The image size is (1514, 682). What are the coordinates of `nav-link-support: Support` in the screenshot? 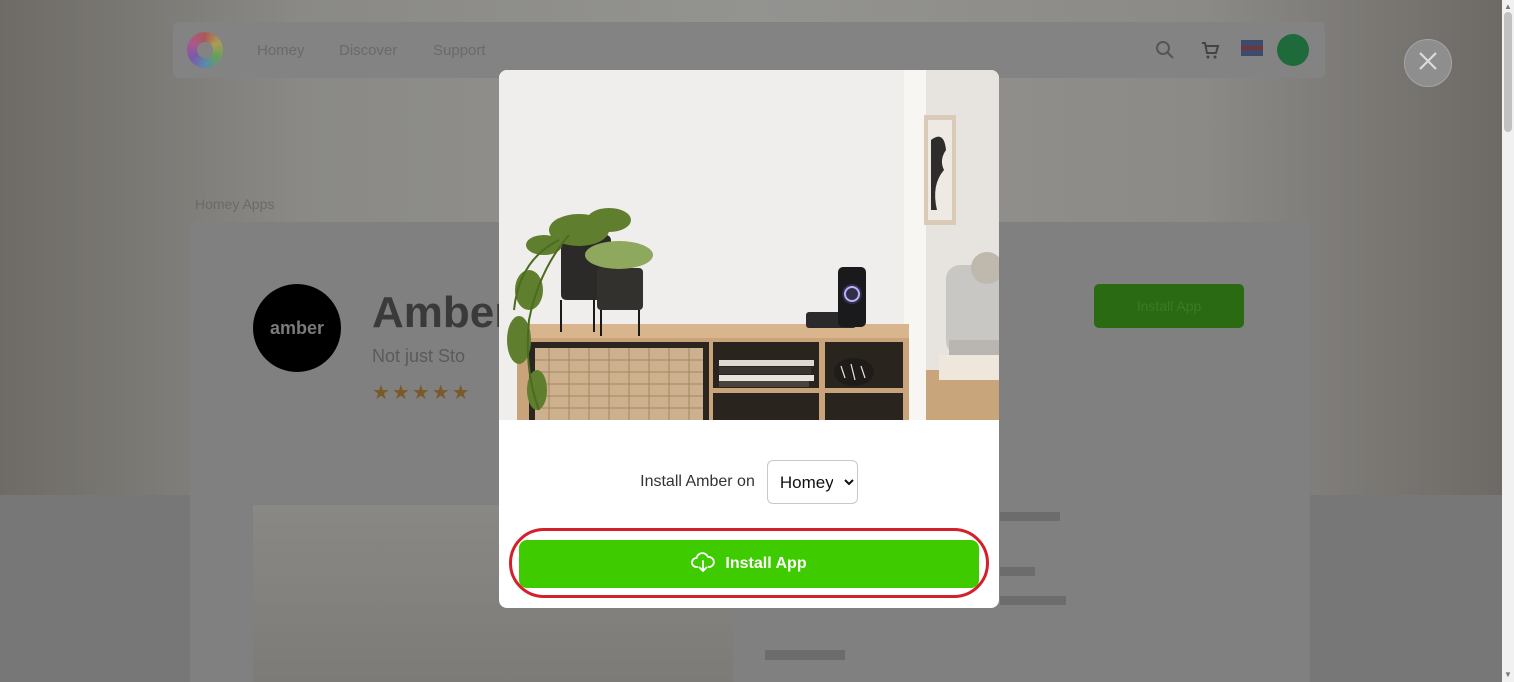 It's located at (459, 50).